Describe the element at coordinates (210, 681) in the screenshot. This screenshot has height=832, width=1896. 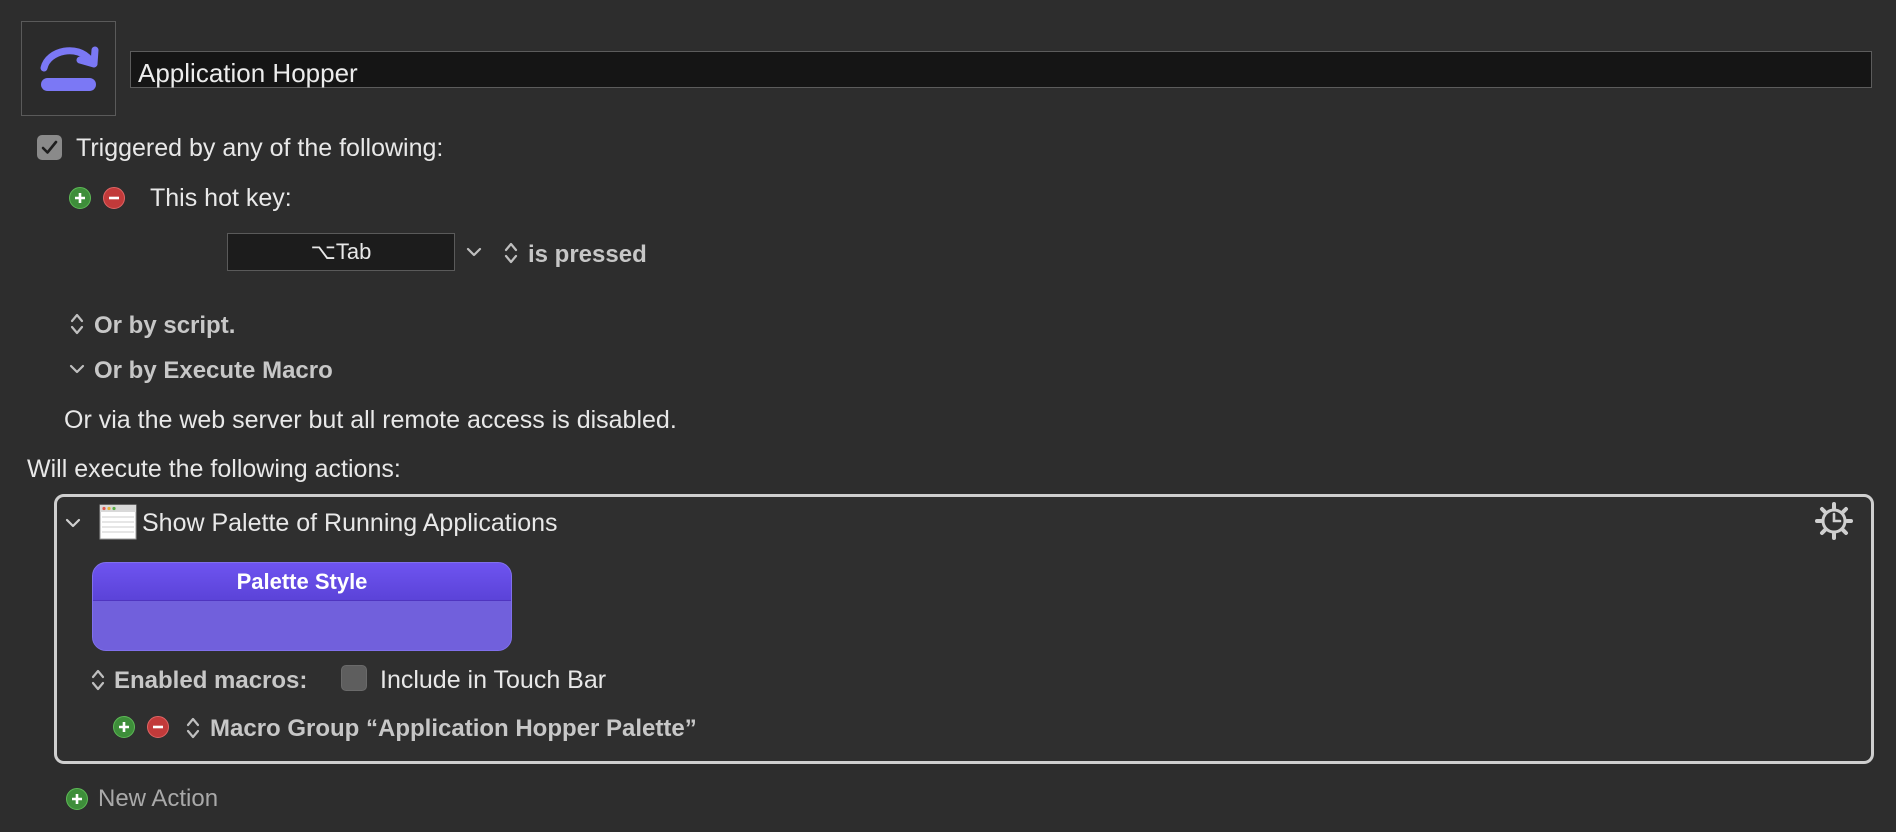
I see `enabled-macros-popup: Enabled macros:` at that location.